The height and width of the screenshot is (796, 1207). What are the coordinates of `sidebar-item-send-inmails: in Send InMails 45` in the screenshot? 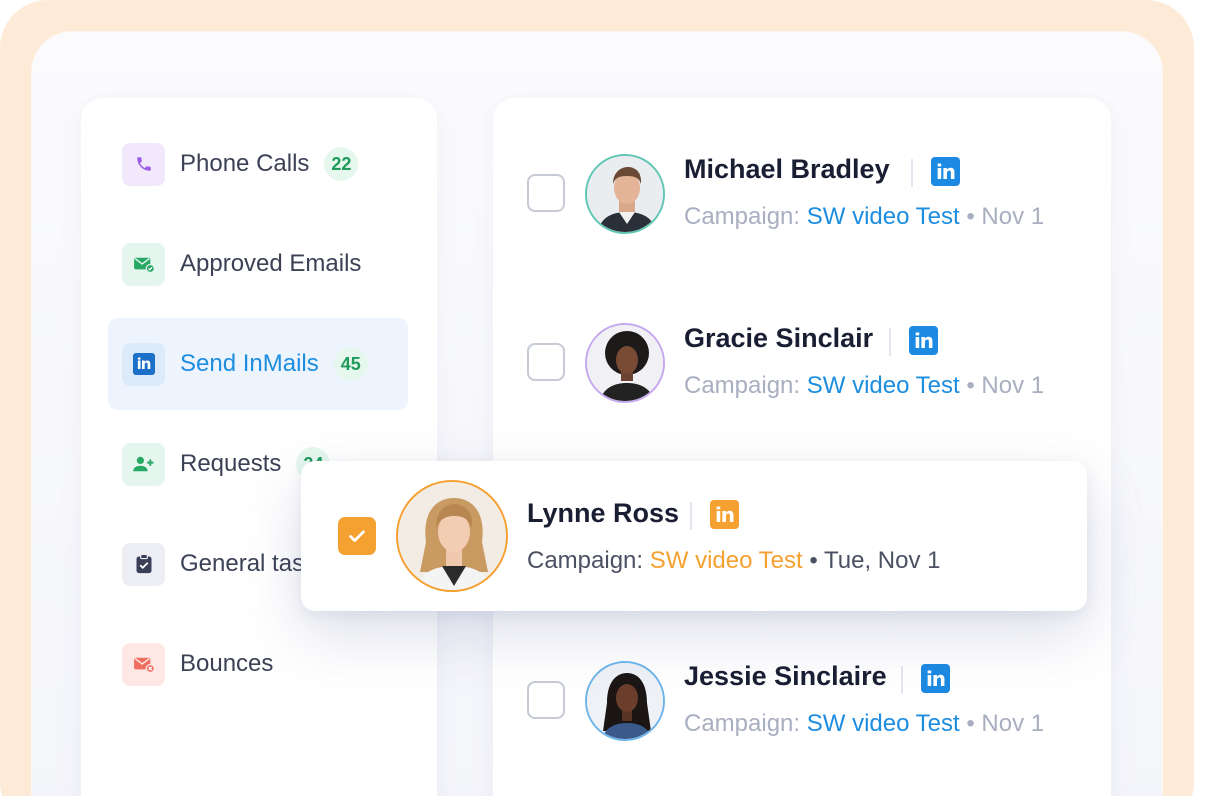 It's located at (258, 364).